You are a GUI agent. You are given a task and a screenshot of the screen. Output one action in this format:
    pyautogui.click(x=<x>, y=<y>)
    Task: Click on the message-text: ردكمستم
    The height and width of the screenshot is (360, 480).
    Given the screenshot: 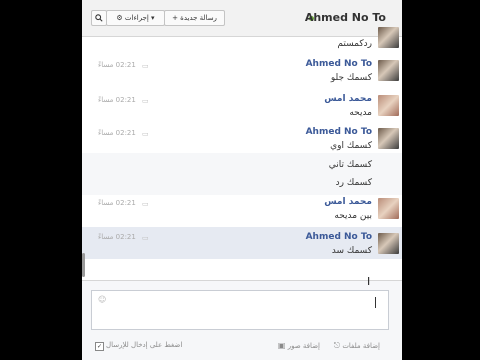 What is the action you would take?
    pyautogui.click(x=354, y=44)
    